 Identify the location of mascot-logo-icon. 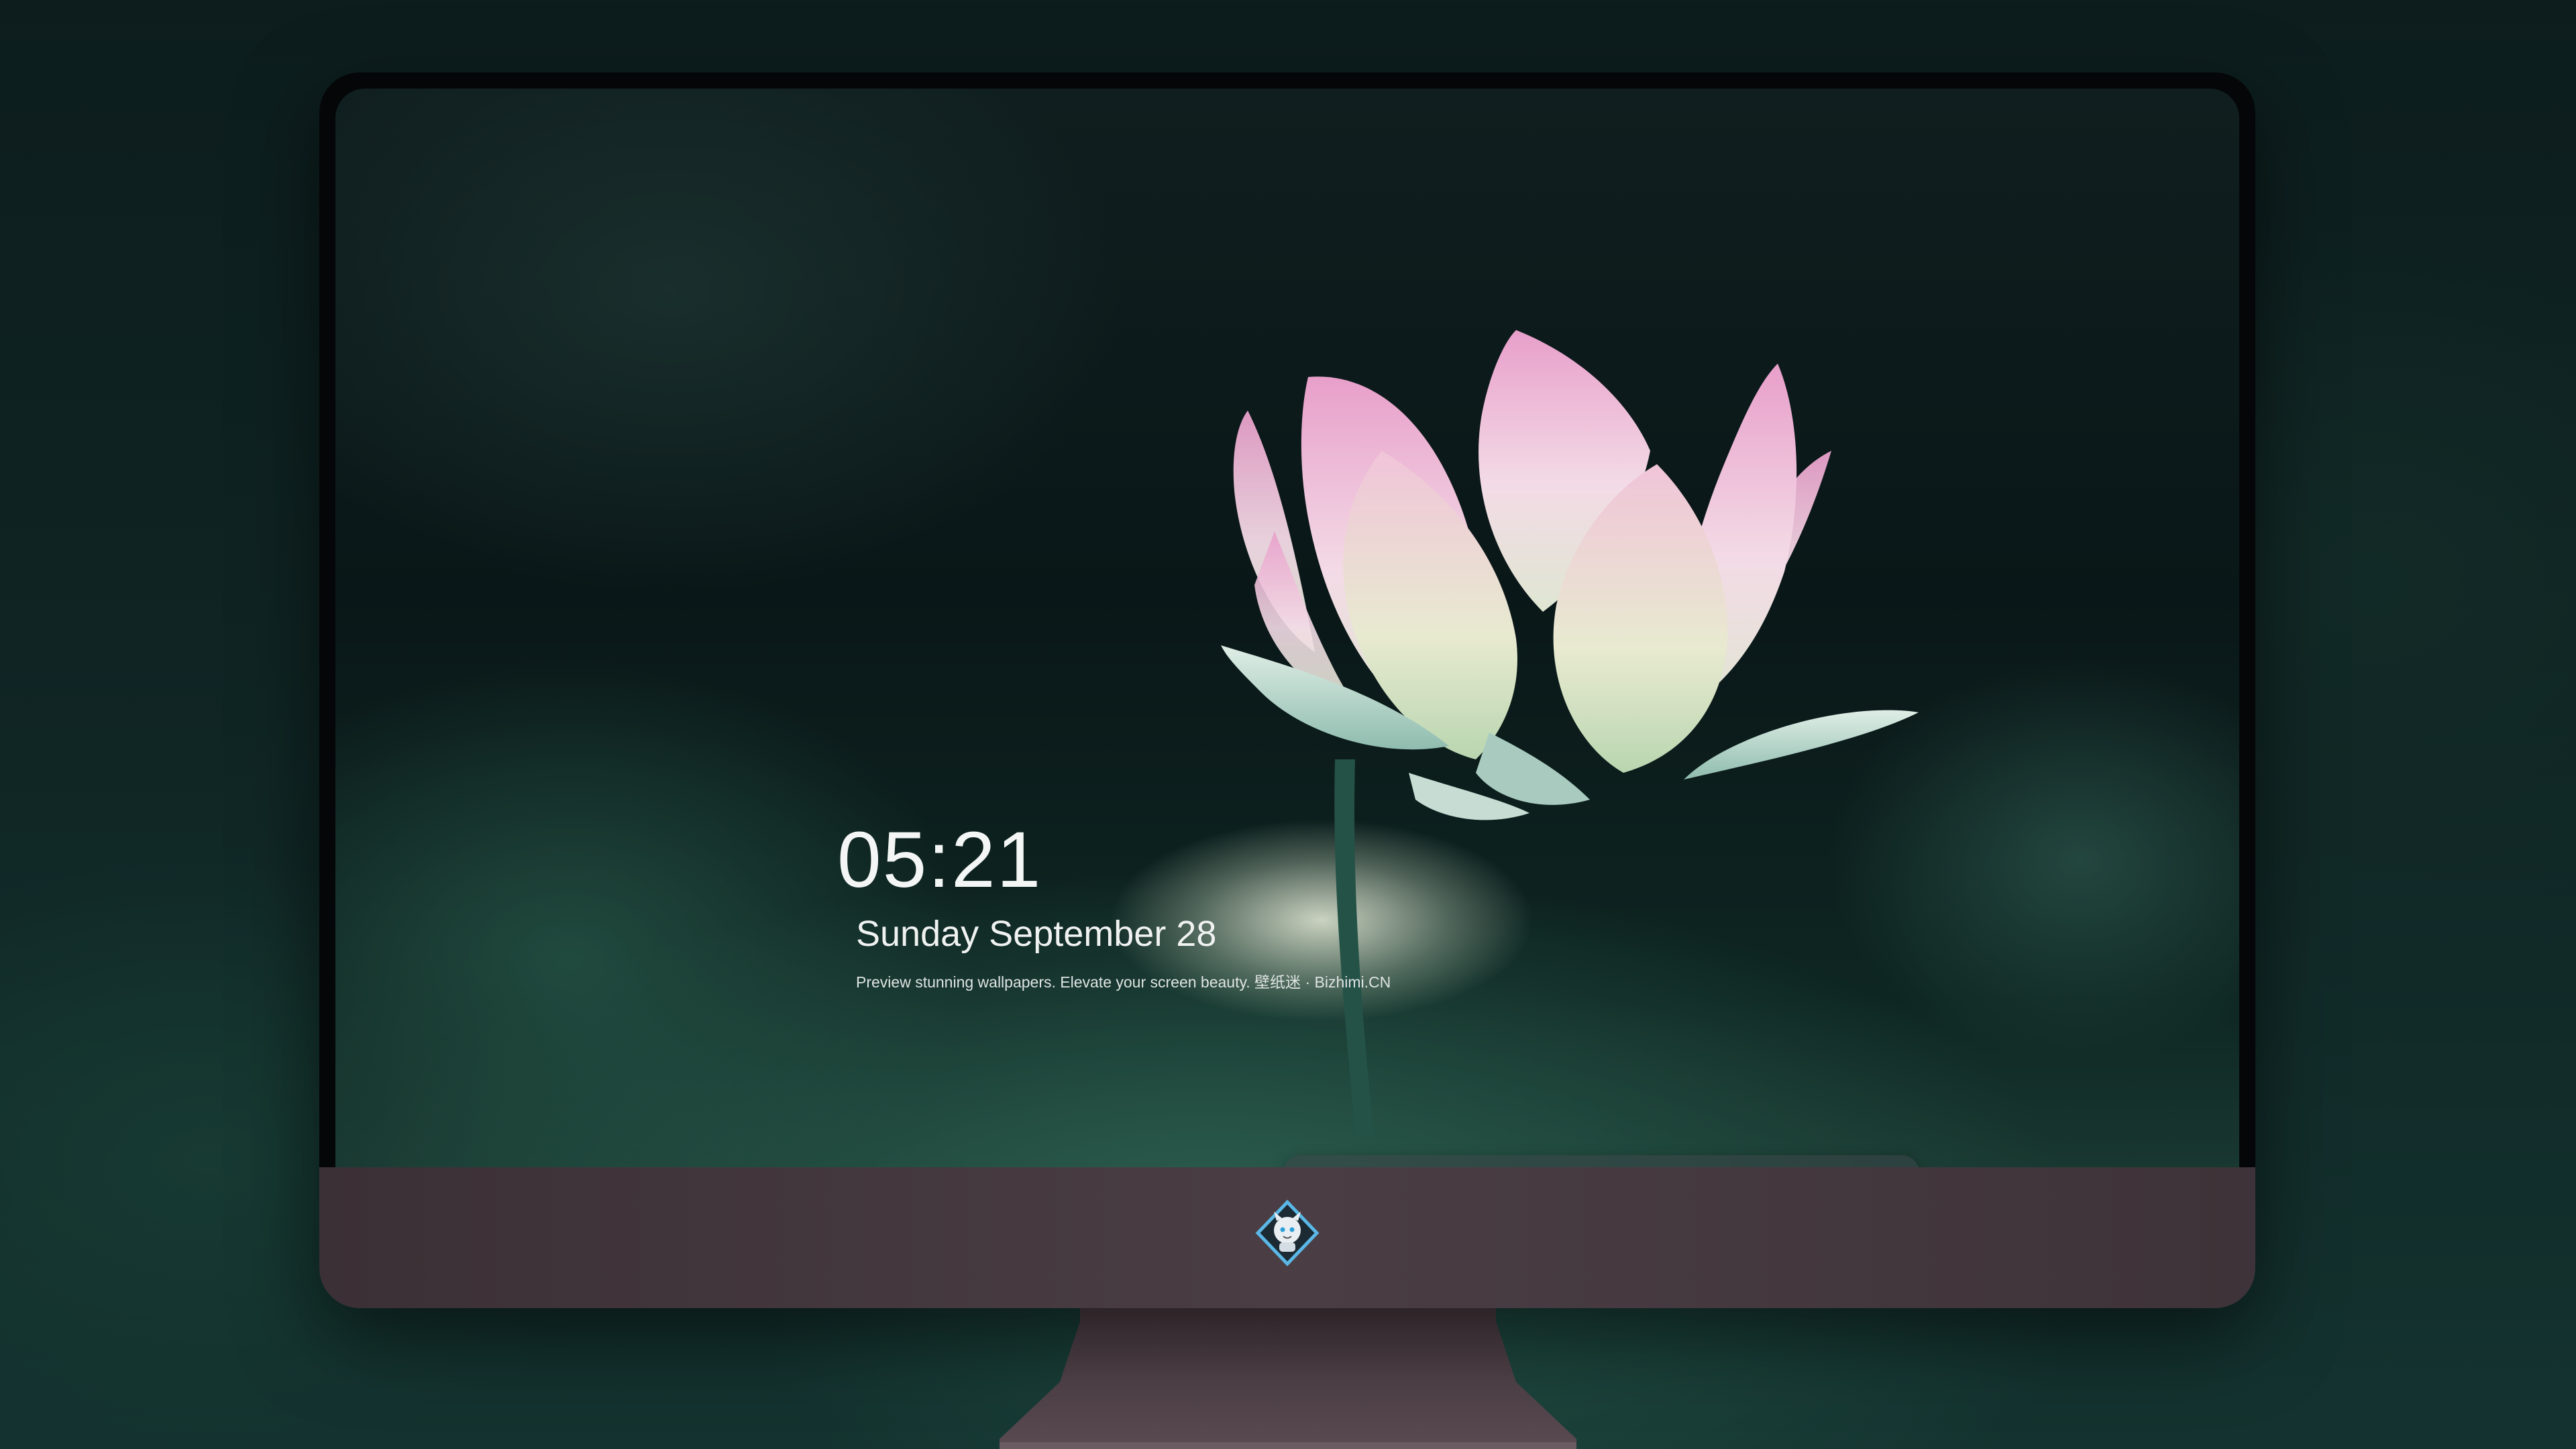
(1287, 1233).